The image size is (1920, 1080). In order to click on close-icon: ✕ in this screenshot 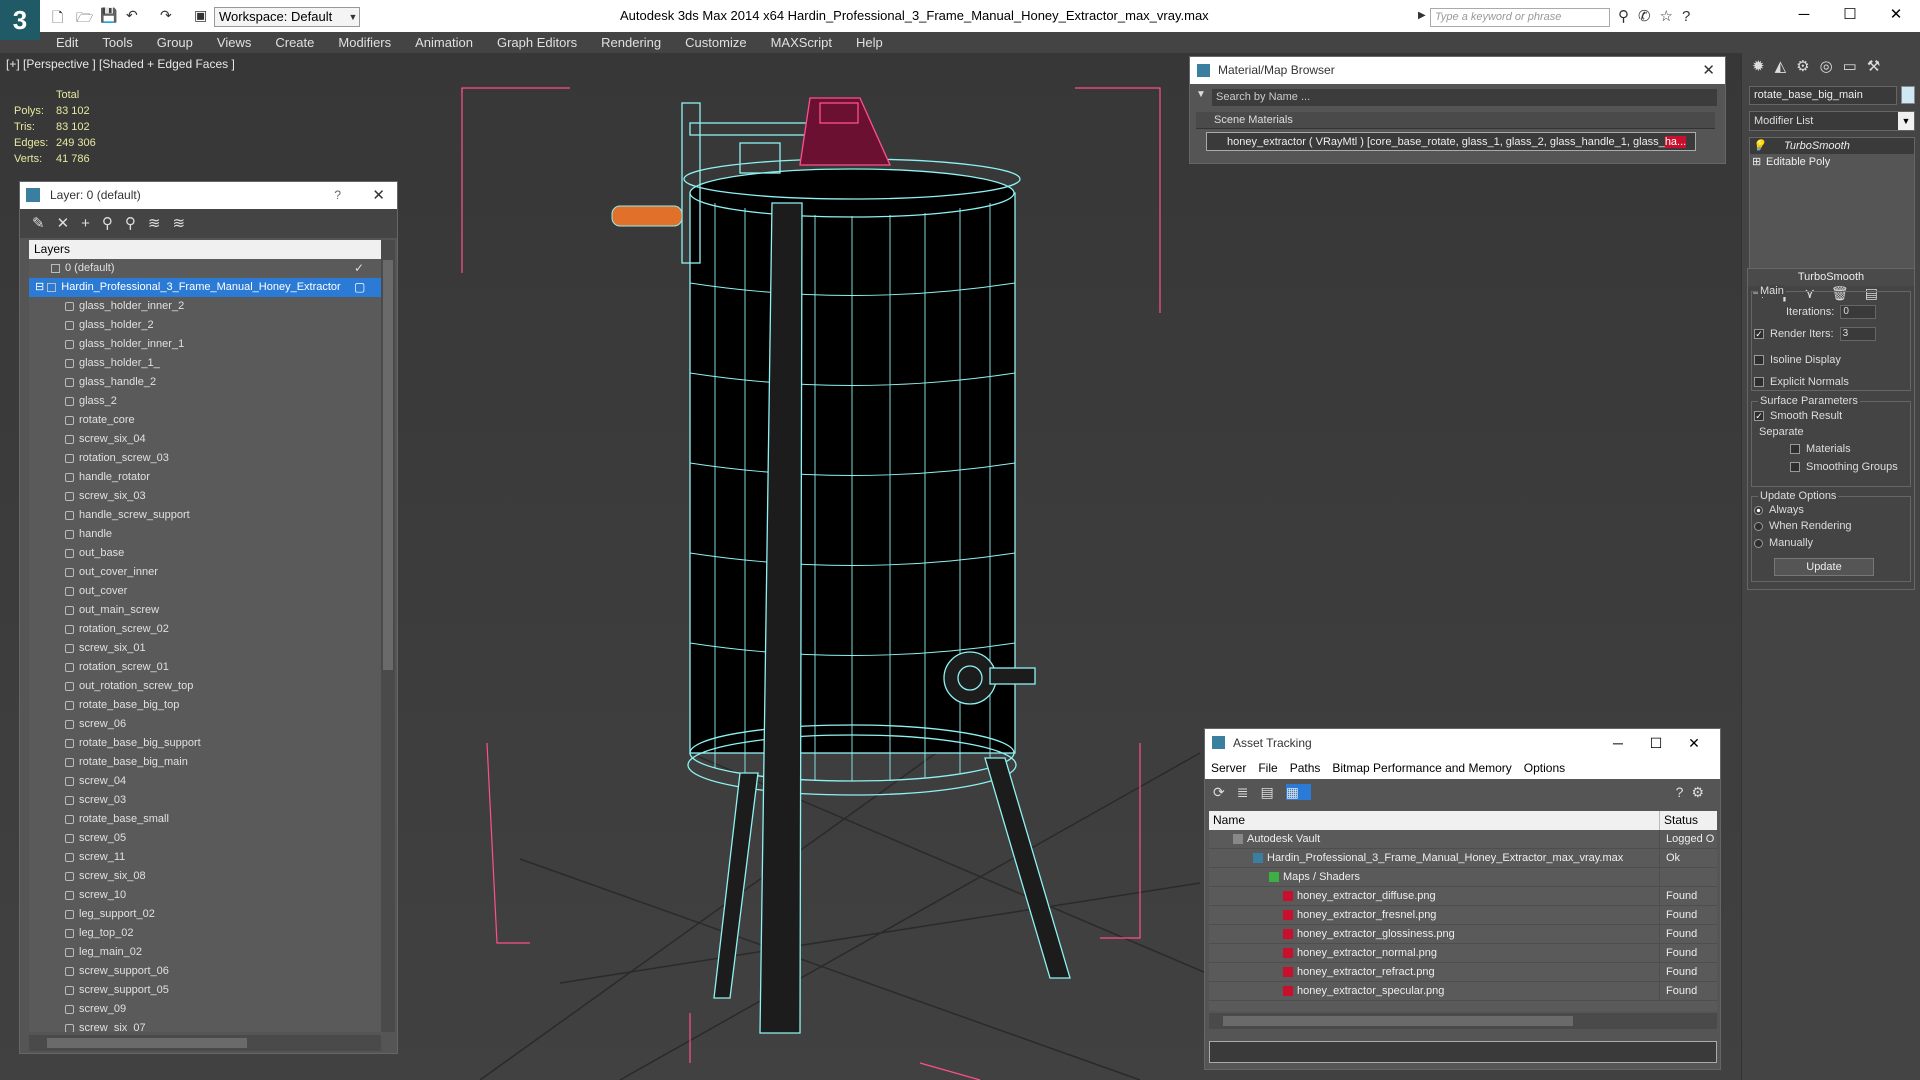, I will do `click(378, 195)`.